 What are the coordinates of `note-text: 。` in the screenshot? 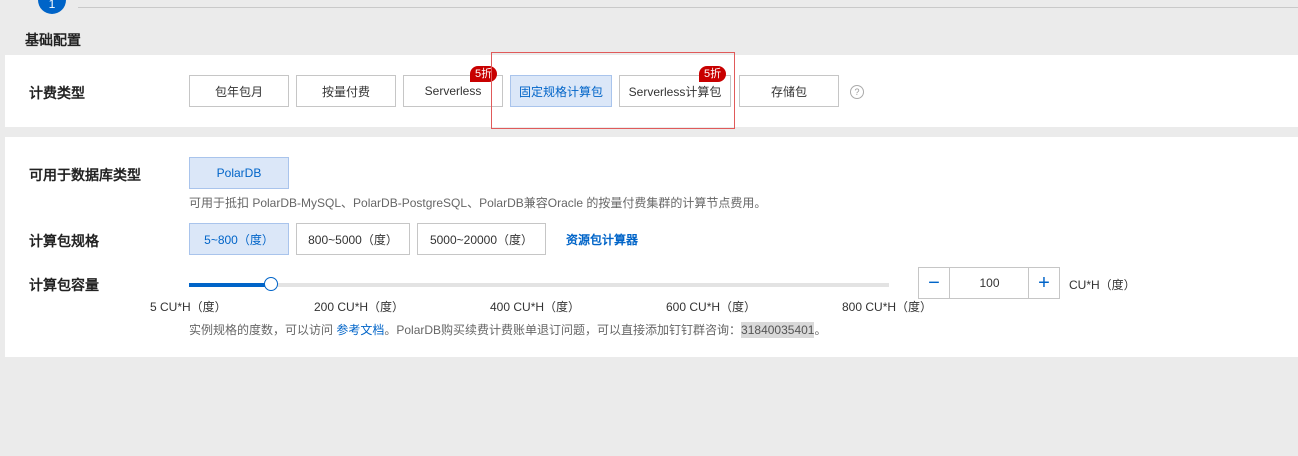 It's located at (820, 330).